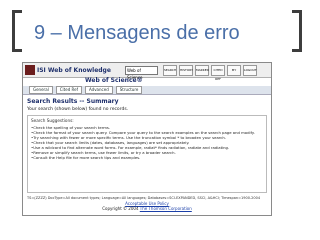 The image size is (320, 240). What do you see at coordinates (98, 90) in the screenshot?
I see `tab-advanced: Advanced` at bounding box center [98, 90].